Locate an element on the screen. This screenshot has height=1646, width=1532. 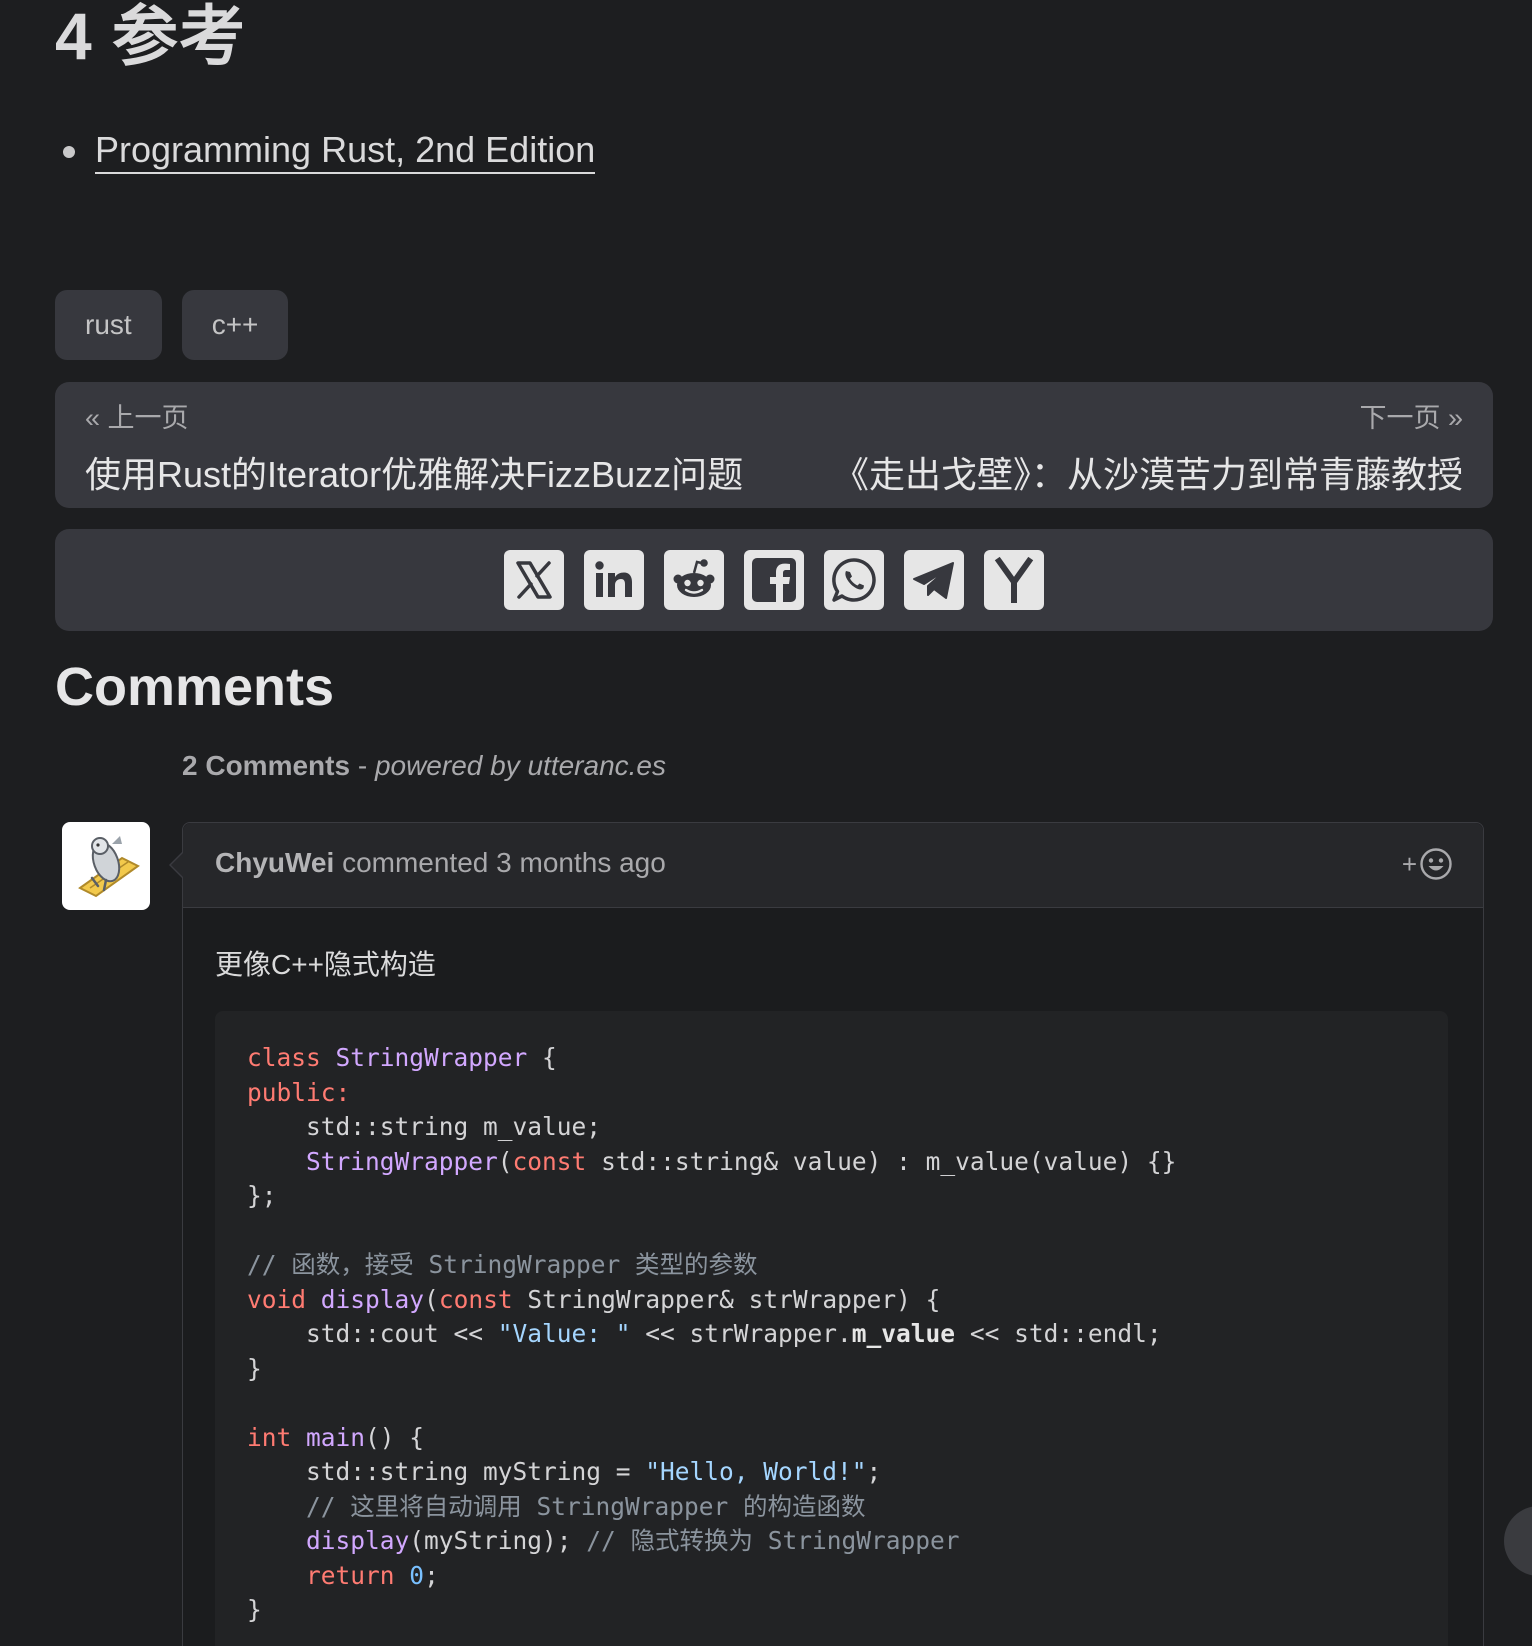
reference-list: Programming Rust, 2nd Edition is located at coordinates (325, 150).